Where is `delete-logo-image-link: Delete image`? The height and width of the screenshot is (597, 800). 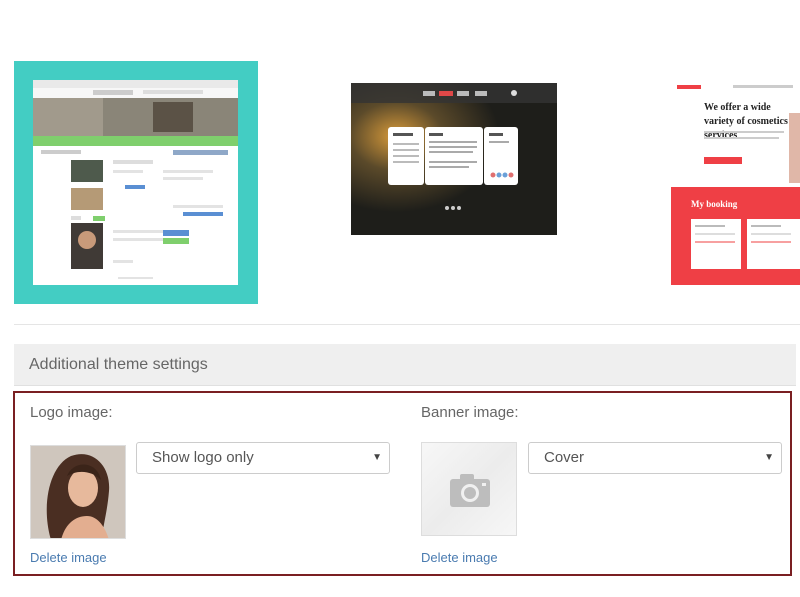 delete-logo-image-link: Delete image is located at coordinates (68, 557).